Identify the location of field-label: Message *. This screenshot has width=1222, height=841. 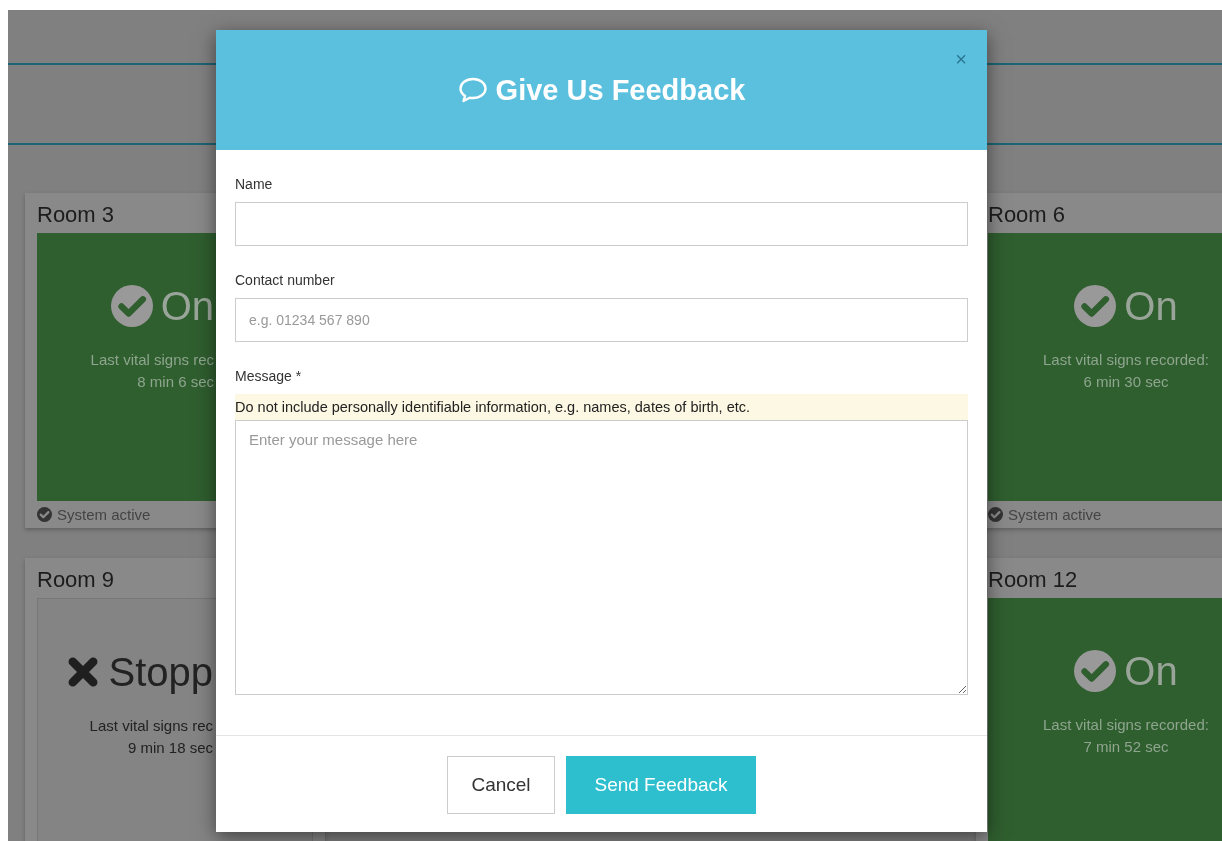
(269, 376).